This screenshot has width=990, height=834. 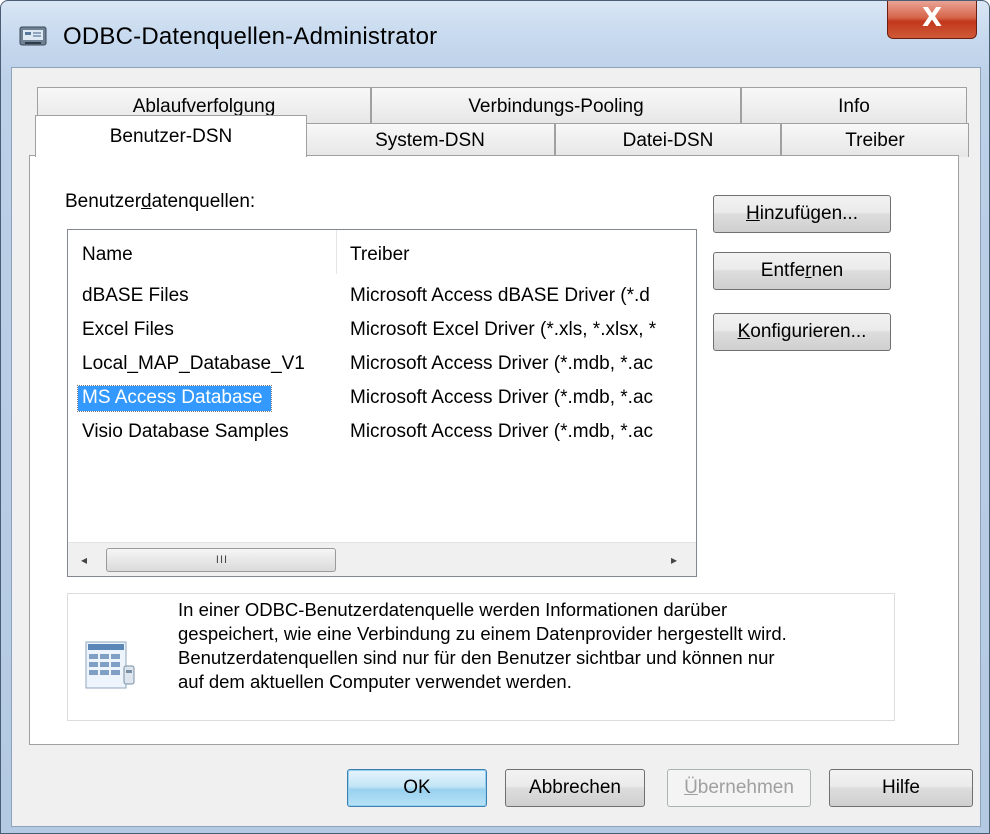 I want to click on apply-button: Übernehmen, so click(x=739, y=788).